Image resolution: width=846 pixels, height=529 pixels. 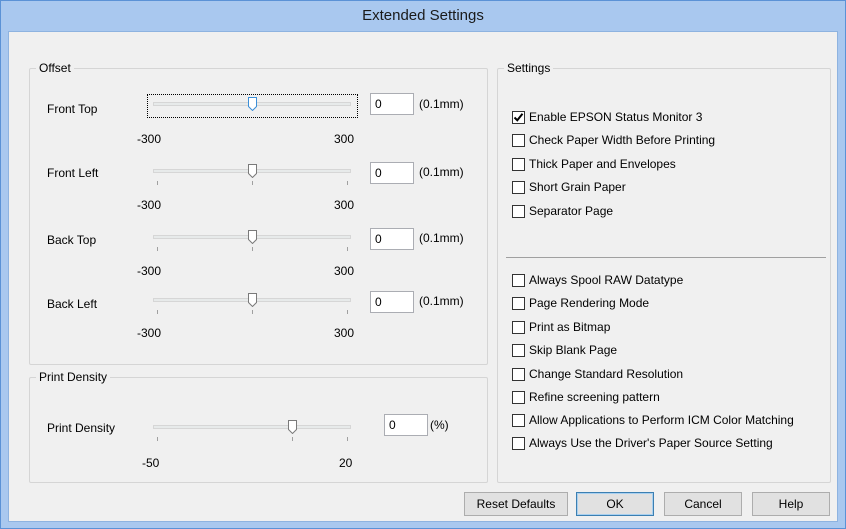 What do you see at coordinates (392, 302) in the screenshot?
I see `back-left-value-input: 0` at bounding box center [392, 302].